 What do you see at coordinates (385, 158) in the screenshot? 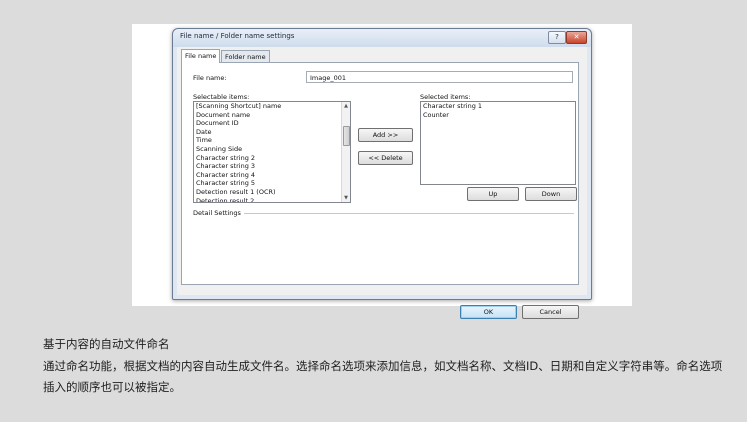
I see `delete-button: << Delete` at bounding box center [385, 158].